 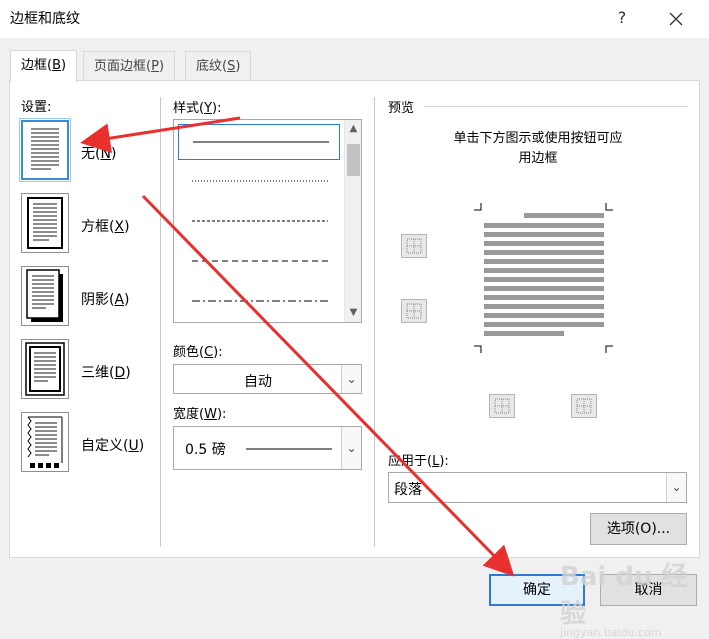 I want to click on preview-corner-tr, so click(x=609, y=207).